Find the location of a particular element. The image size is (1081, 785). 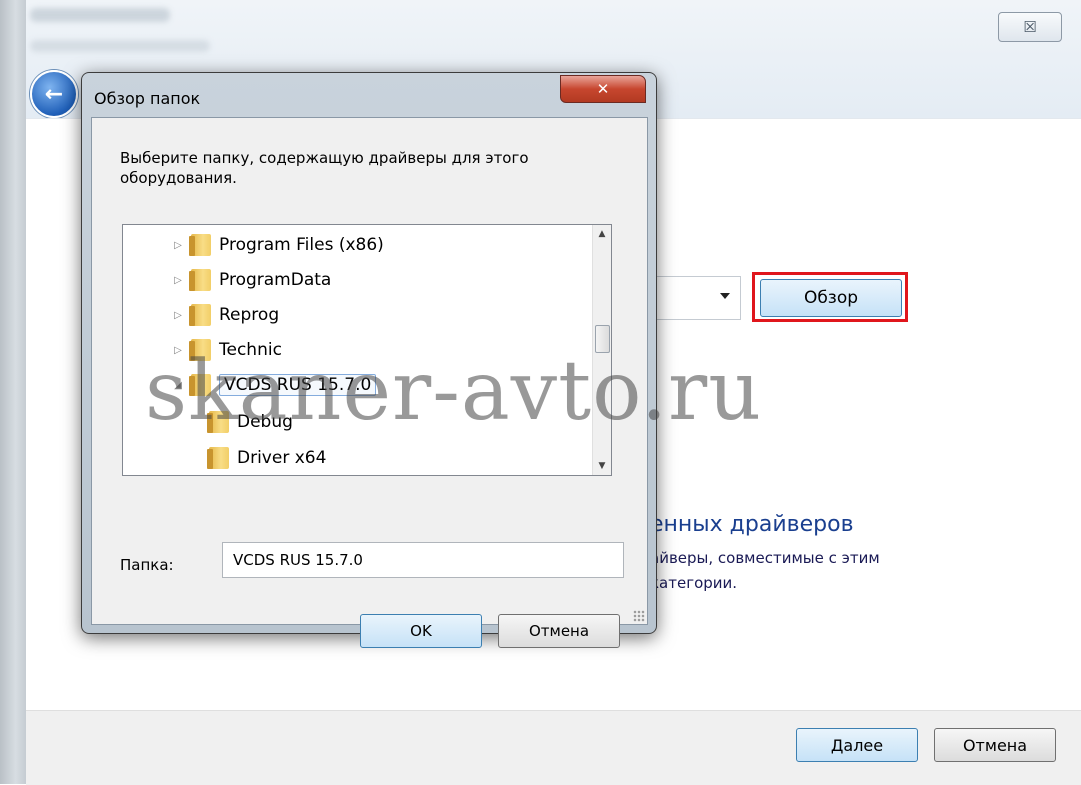

tree-item: ▷ ProgramData is located at coordinates (251, 280).